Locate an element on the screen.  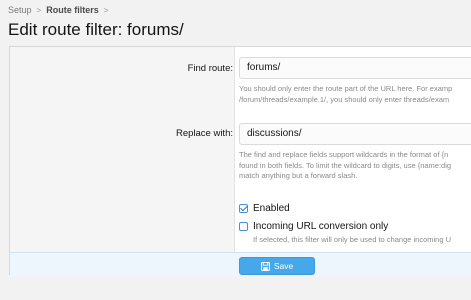
save-button: Save is located at coordinates (277, 266).